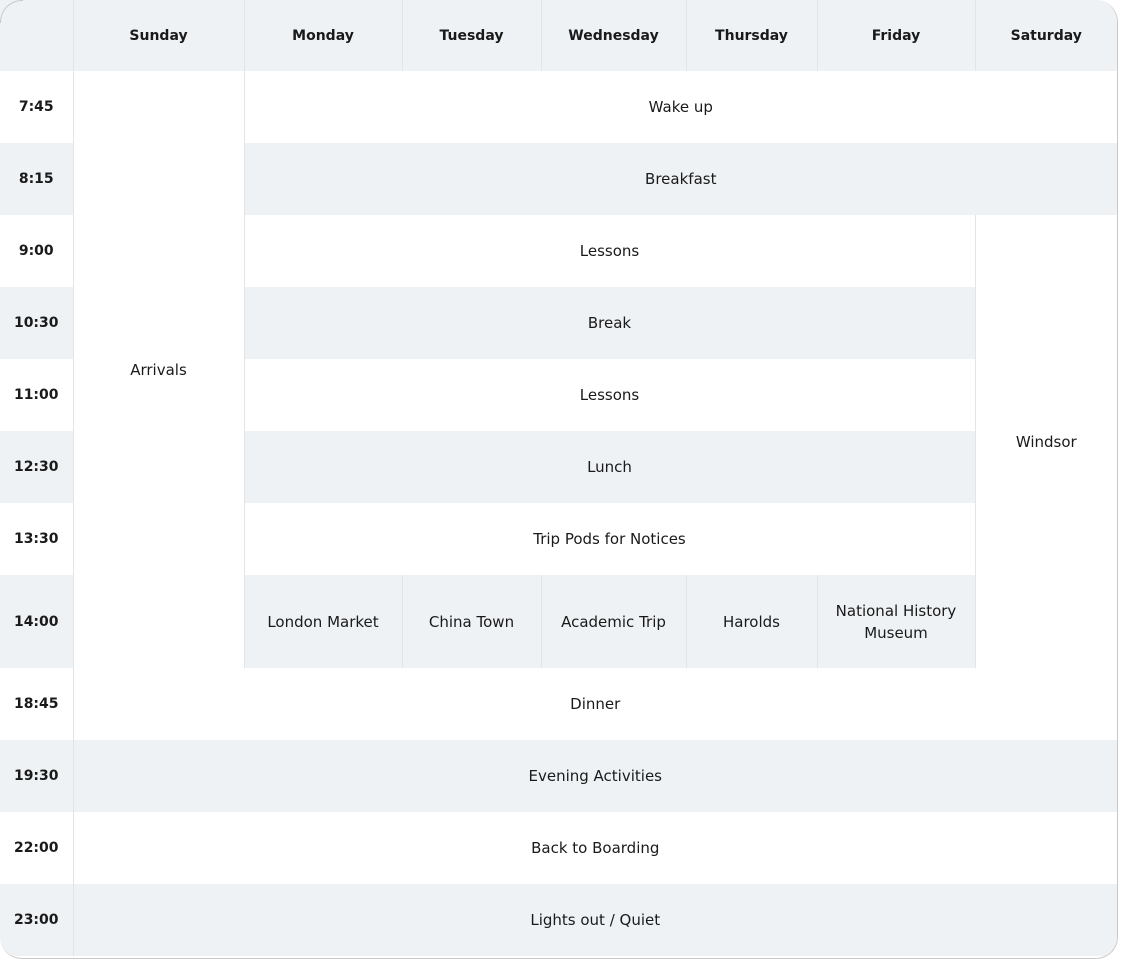  Describe the element at coordinates (37, 395) in the screenshot. I see `time-cell: 11:00` at that location.